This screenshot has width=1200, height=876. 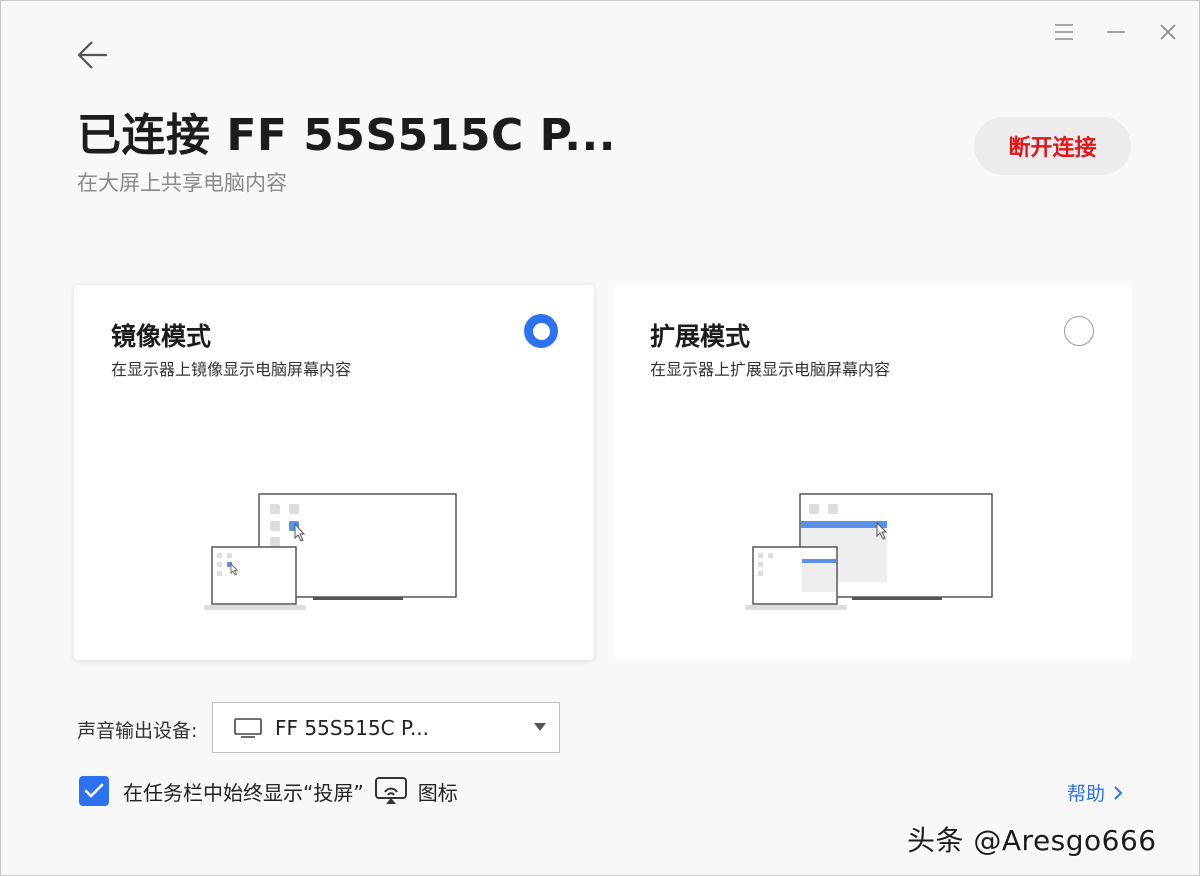 I want to click on back-button, so click(x=93, y=55).